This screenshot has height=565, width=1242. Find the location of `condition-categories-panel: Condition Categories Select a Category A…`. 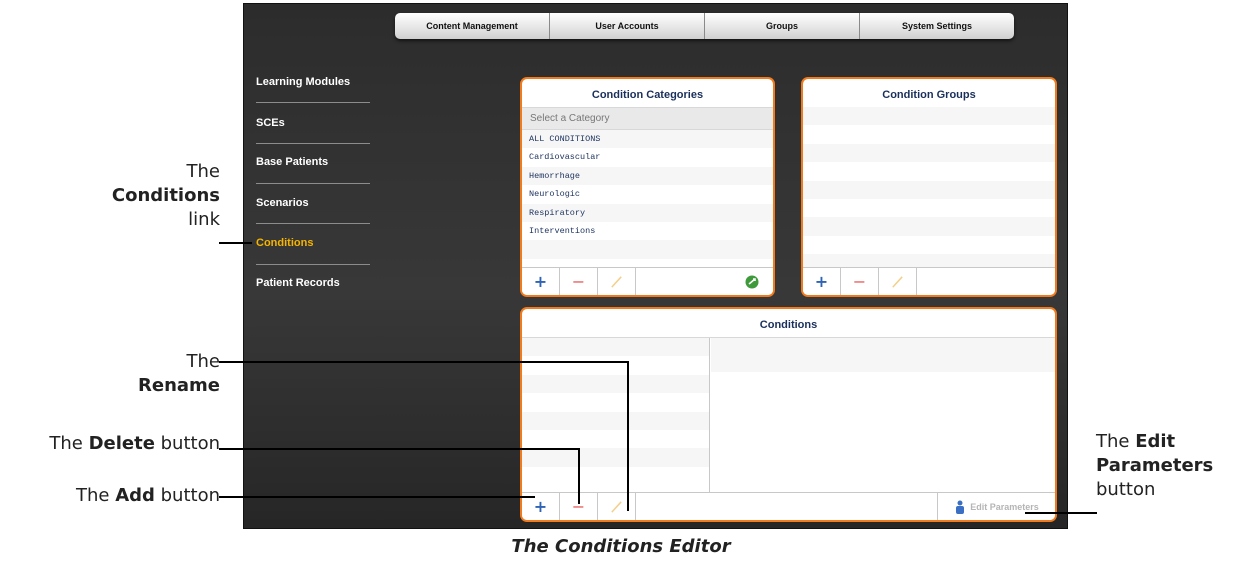

condition-categories-panel: Condition Categories Select a Category A… is located at coordinates (647, 187).